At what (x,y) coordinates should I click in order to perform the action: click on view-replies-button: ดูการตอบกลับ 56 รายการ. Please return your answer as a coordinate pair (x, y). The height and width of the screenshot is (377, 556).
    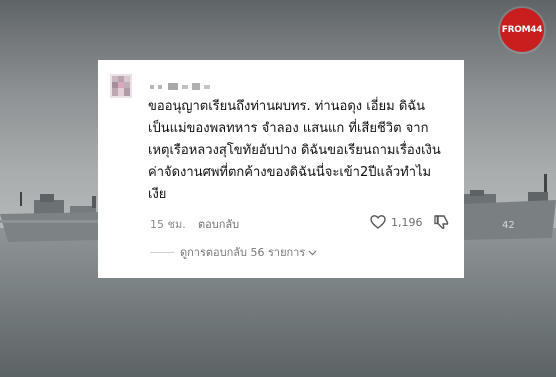
    Looking at the image, I should click on (233, 252).